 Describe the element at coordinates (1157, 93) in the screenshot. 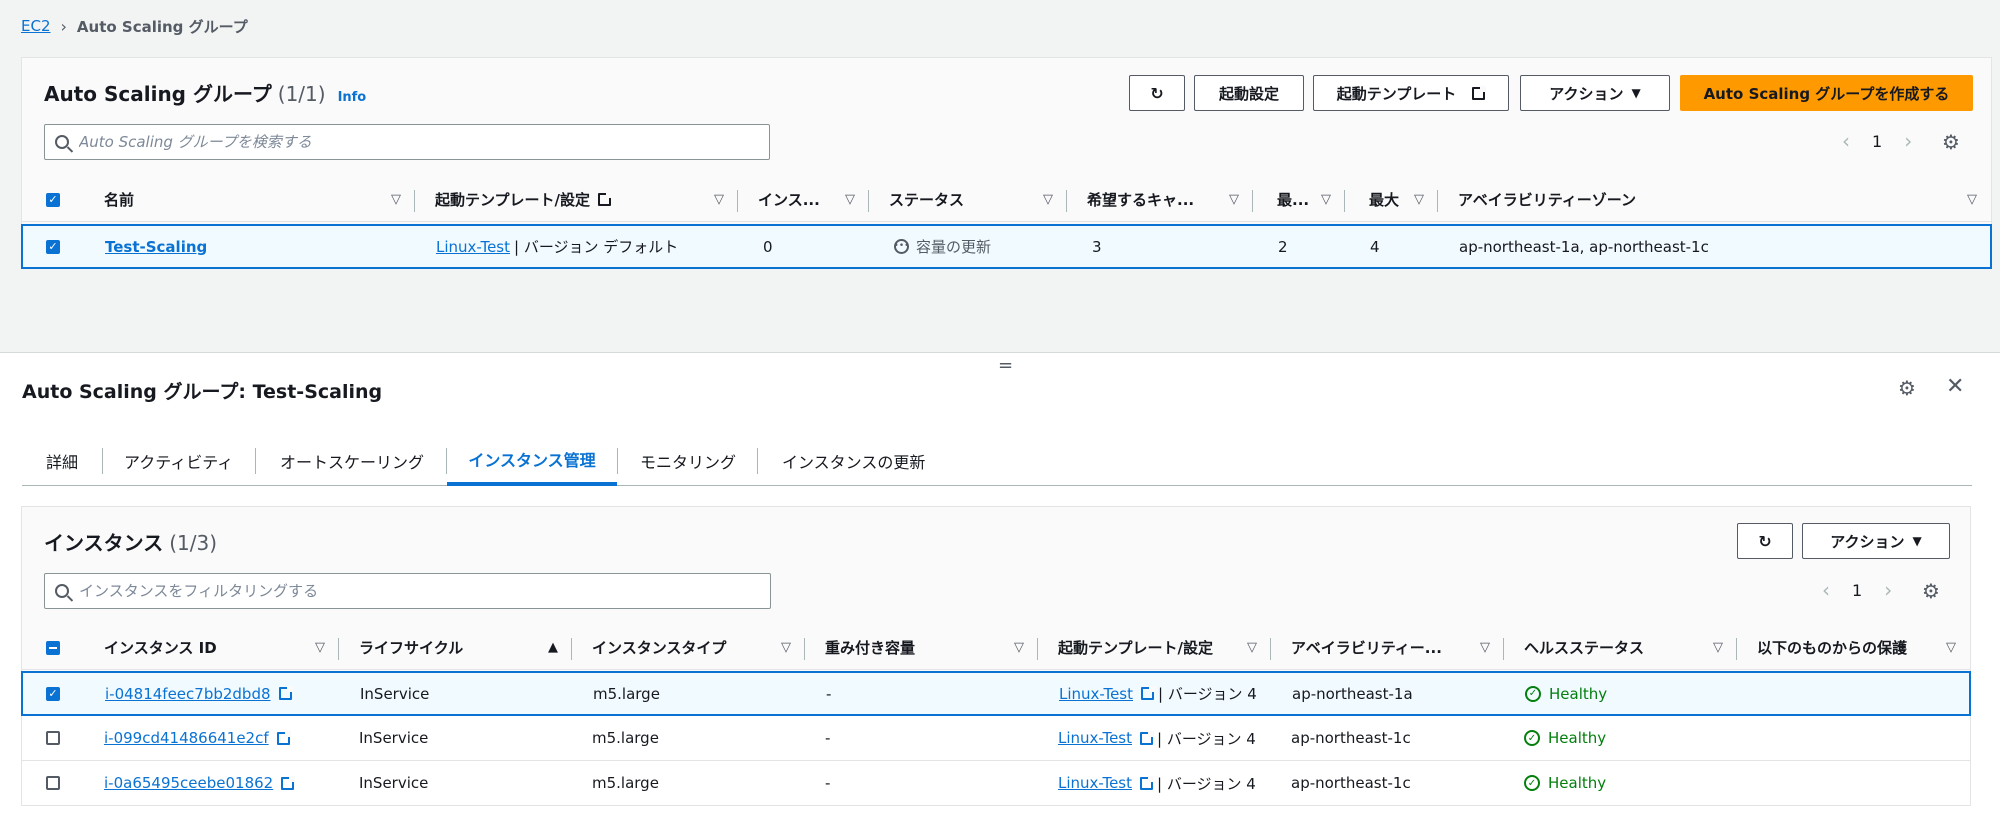

I see `refresh-button: ↻` at that location.